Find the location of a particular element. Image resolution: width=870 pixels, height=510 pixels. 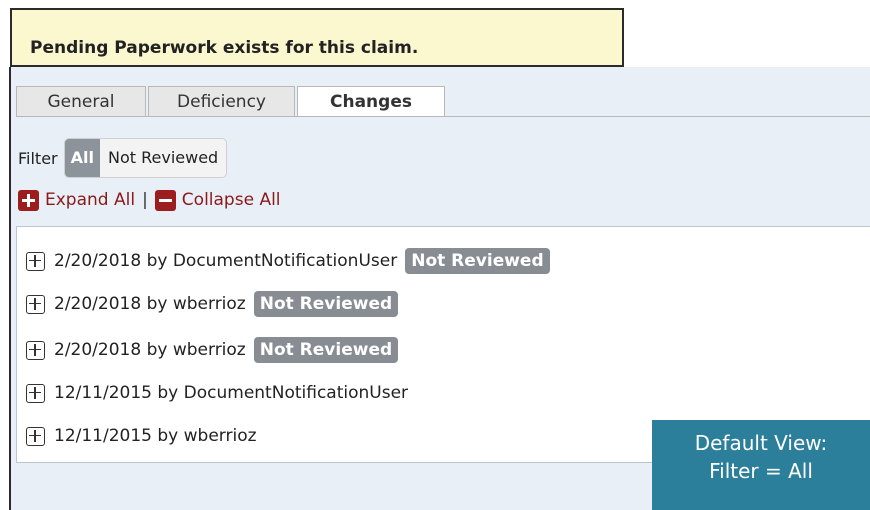

tab-general: General is located at coordinates (81, 101).